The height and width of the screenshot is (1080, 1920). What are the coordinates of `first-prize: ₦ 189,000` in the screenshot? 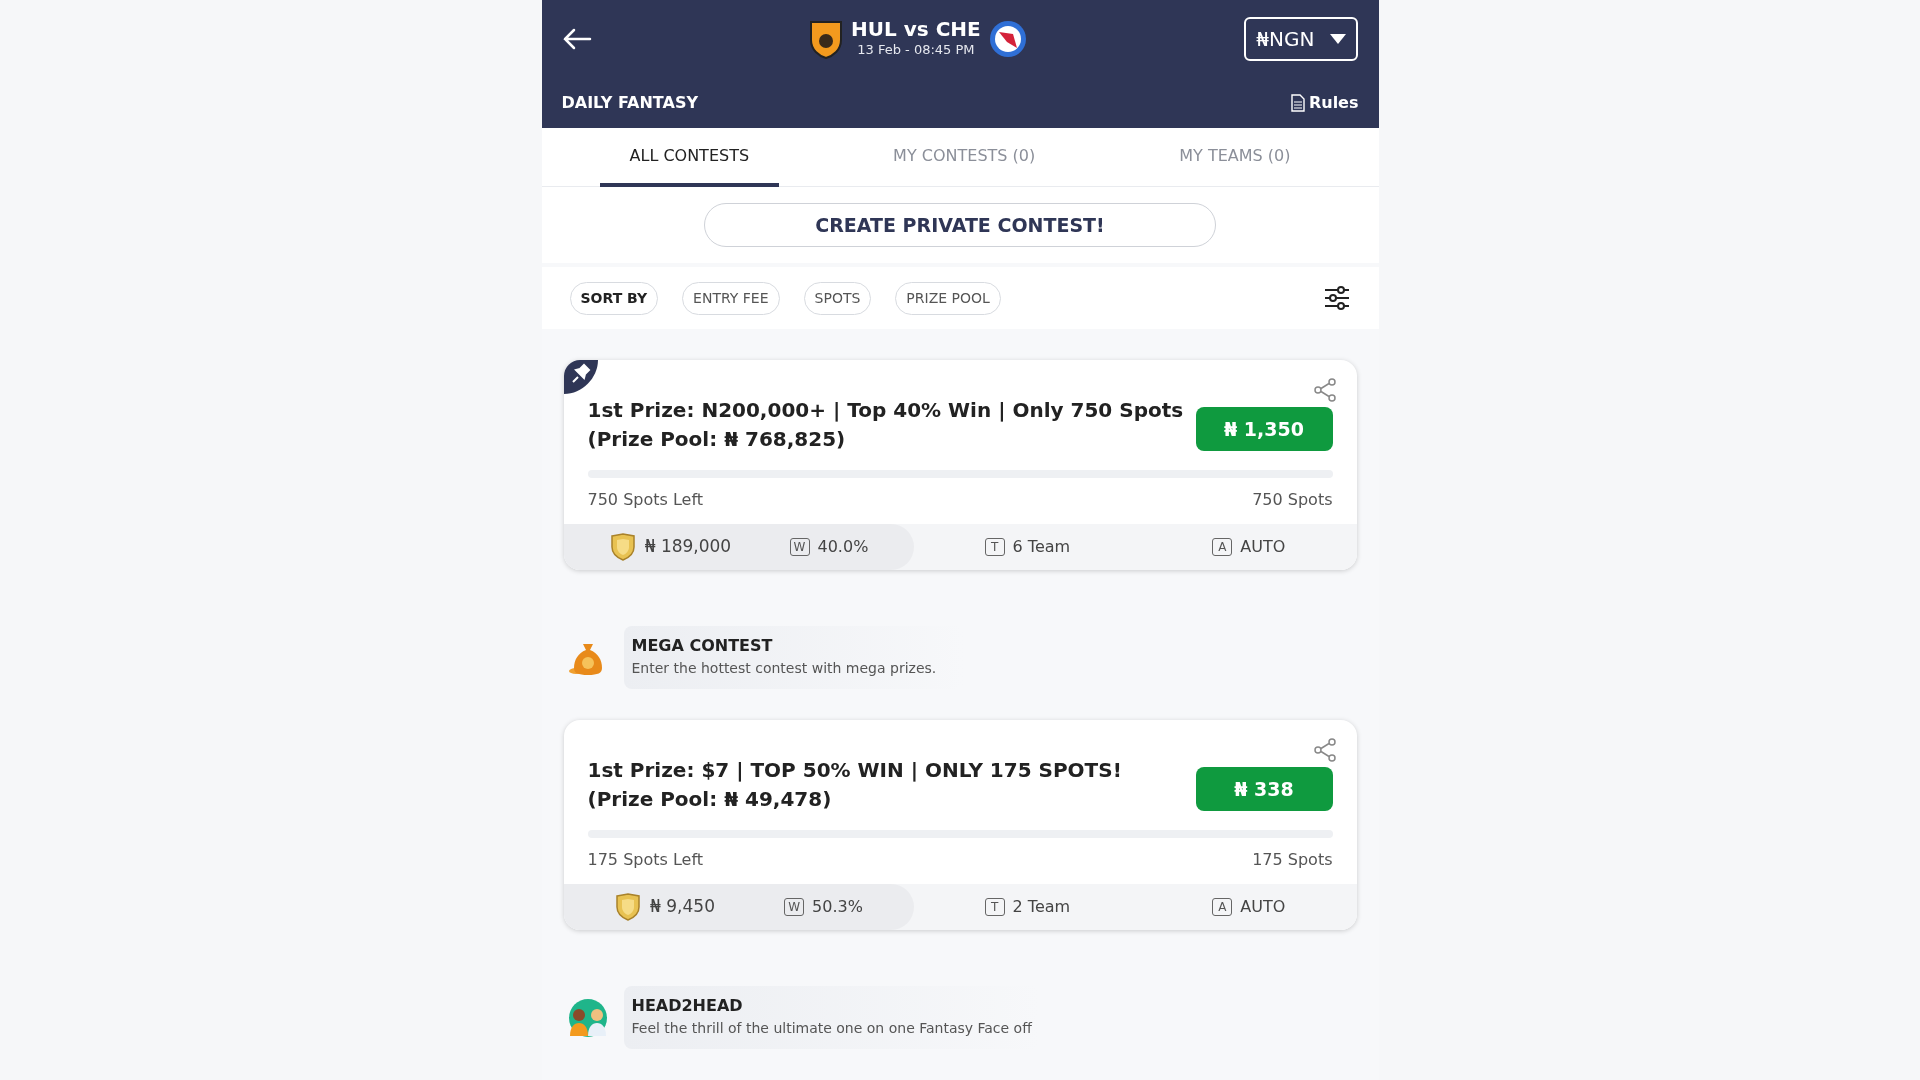 It's located at (688, 547).